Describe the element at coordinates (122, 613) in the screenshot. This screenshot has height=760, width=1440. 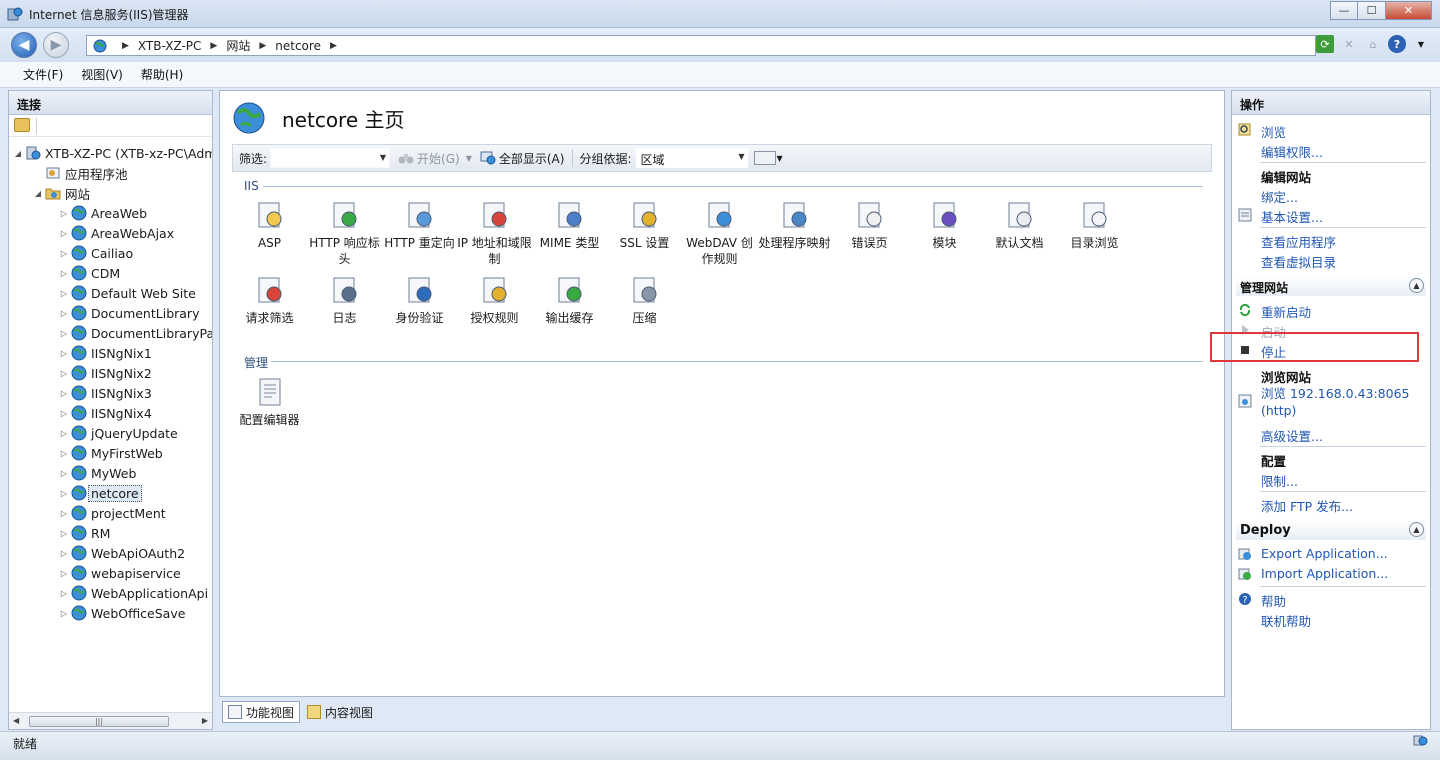
I see `tree-site-item: ▷ WebOfficeSave` at that location.